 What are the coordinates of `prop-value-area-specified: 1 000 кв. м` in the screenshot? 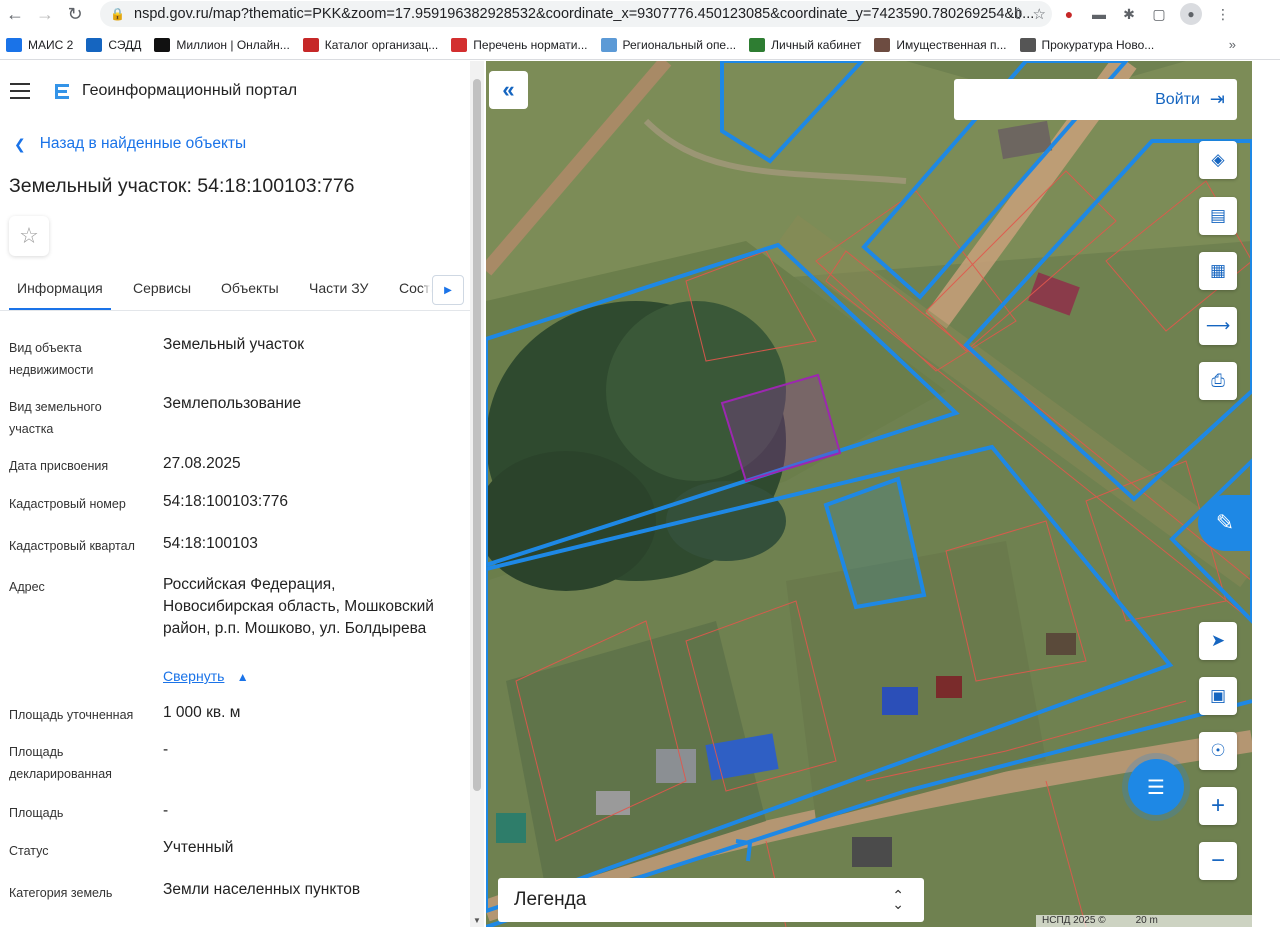 It's located at (202, 712).